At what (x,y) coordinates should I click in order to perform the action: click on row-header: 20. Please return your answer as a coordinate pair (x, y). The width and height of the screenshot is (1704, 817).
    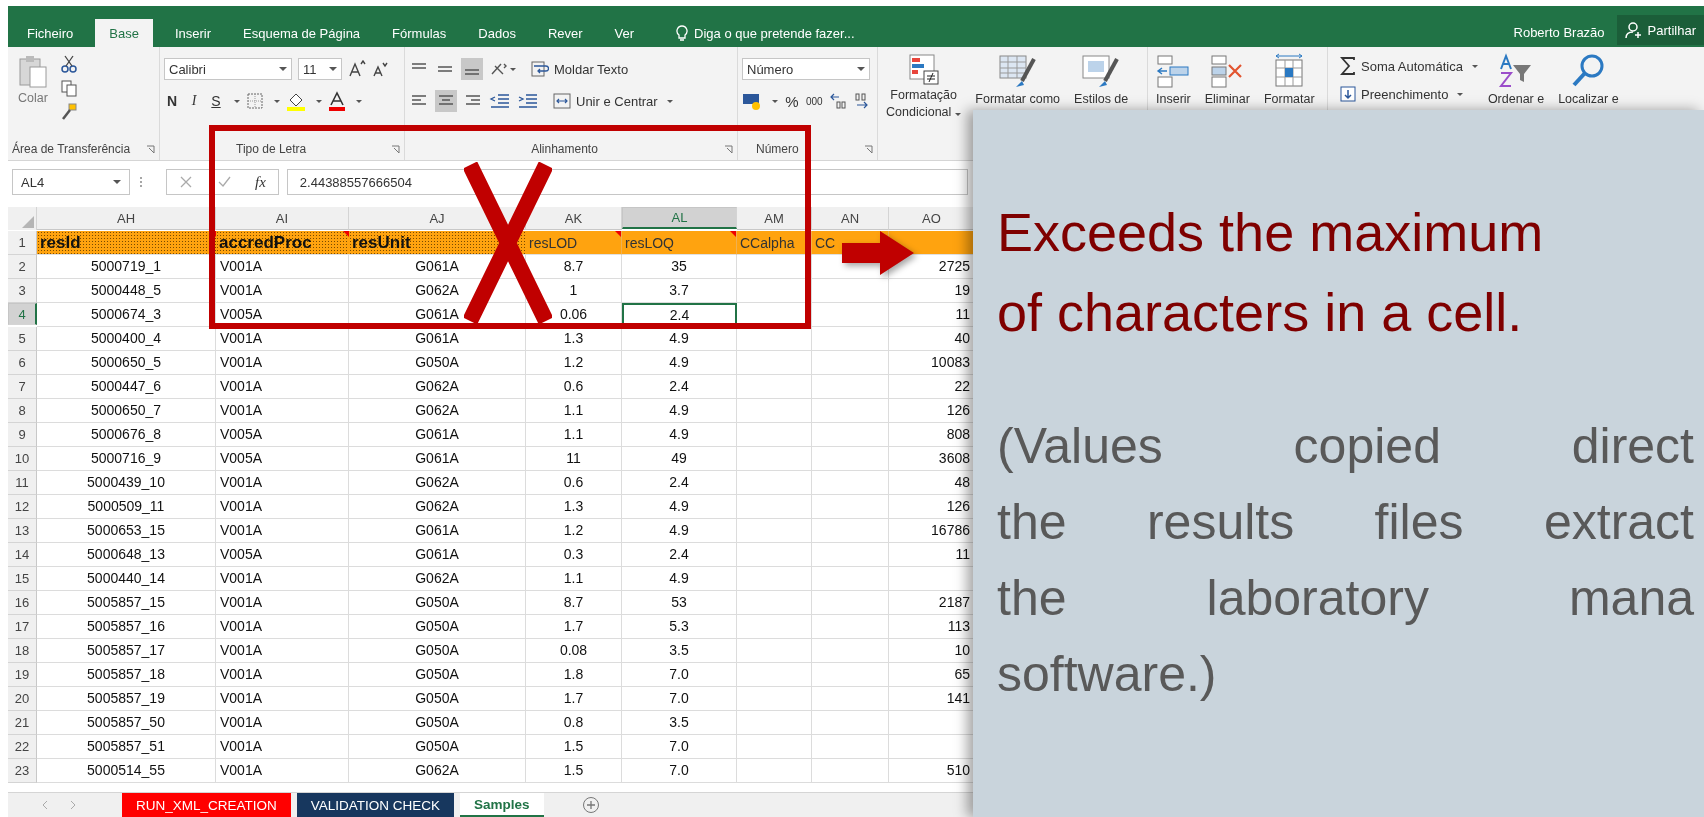
    Looking at the image, I should click on (22, 699).